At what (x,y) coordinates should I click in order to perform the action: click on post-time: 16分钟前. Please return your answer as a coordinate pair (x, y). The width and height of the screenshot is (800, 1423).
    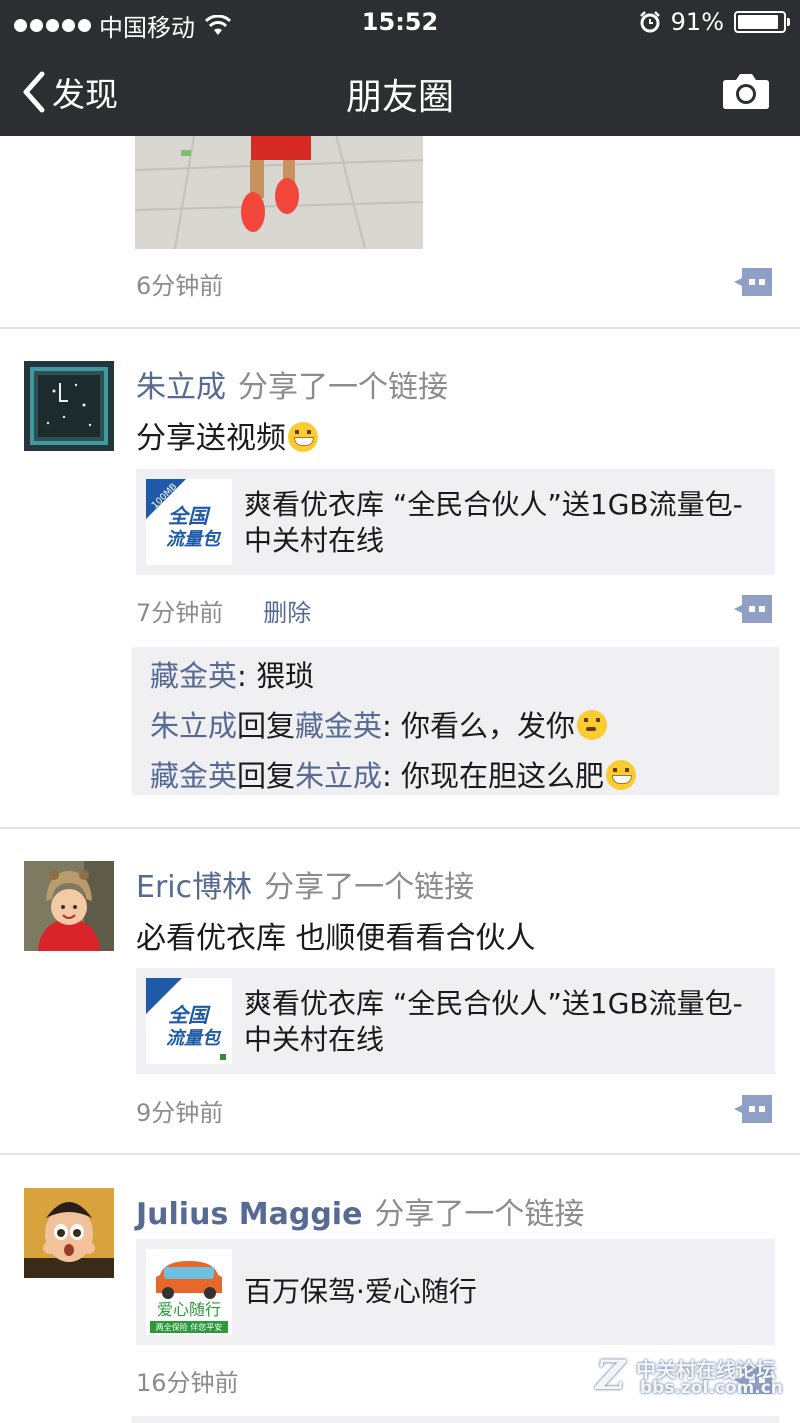
    Looking at the image, I should click on (187, 1383).